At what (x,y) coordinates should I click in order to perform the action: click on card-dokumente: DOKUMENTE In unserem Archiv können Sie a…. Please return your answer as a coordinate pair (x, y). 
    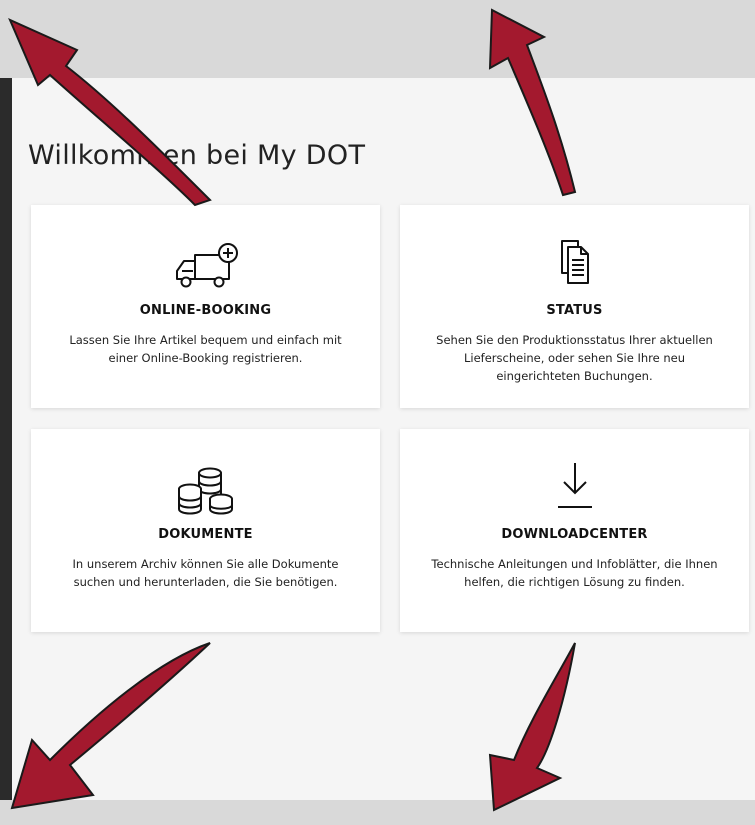
    Looking at the image, I should click on (205, 530).